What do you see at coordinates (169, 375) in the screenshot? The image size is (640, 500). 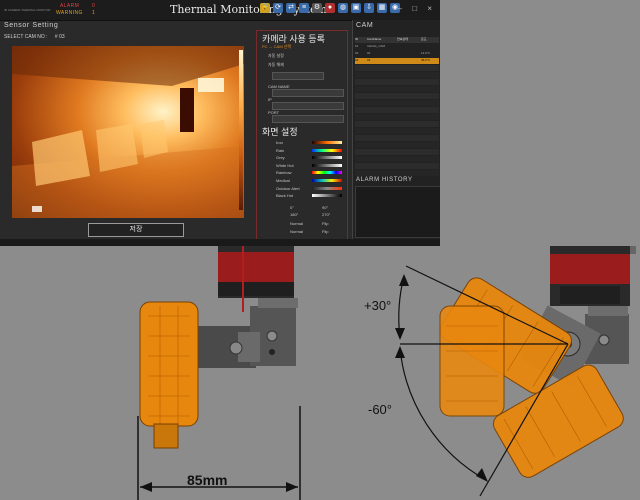 I see `left-camera-housing` at bounding box center [169, 375].